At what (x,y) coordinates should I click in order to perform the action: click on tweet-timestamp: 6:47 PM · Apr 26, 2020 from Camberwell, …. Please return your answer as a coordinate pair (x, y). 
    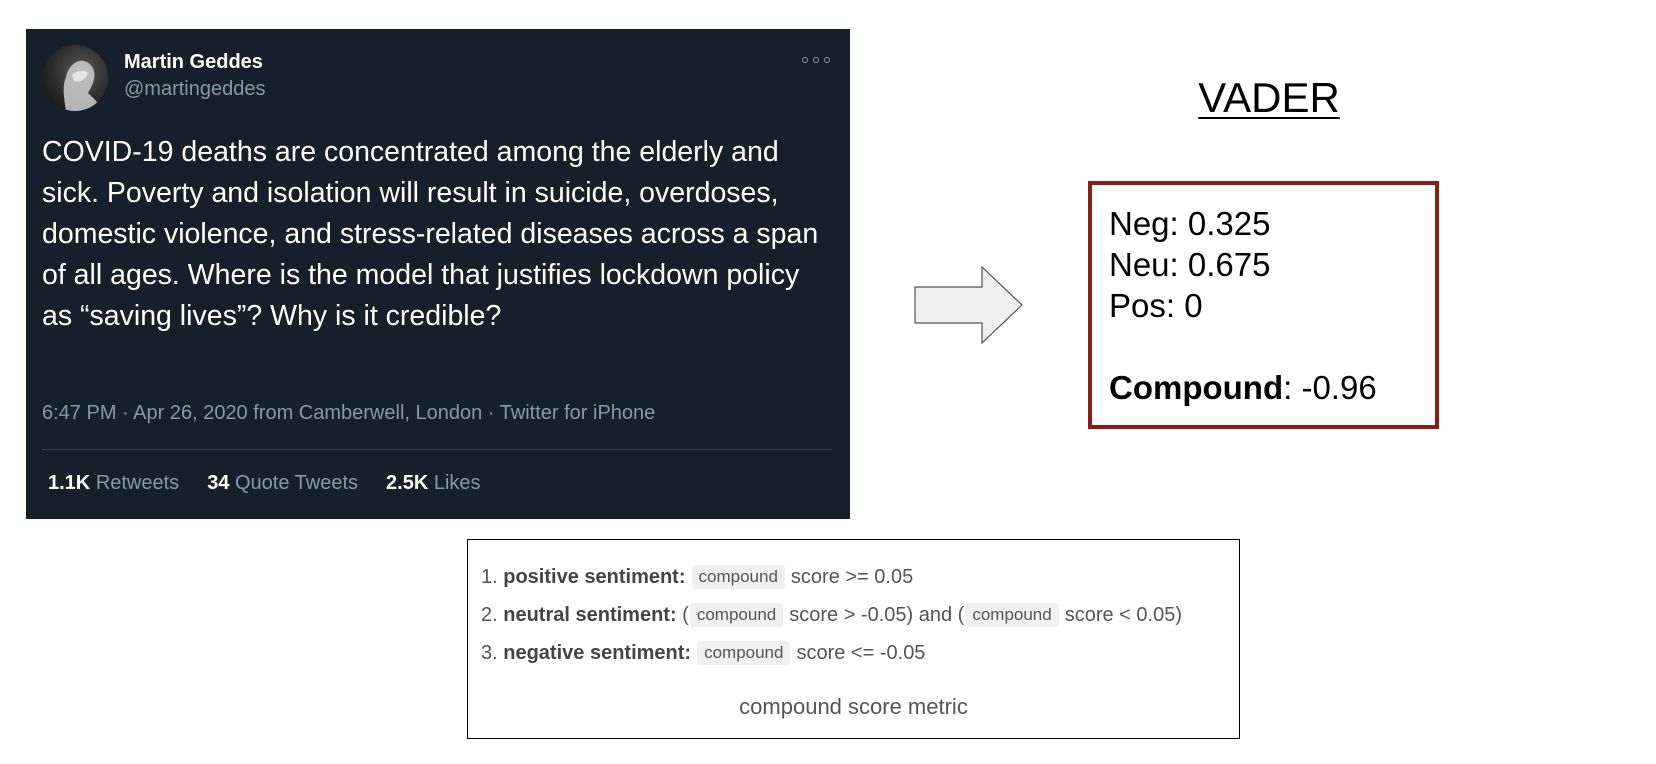
    Looking at the image, I should click on (348, 413).